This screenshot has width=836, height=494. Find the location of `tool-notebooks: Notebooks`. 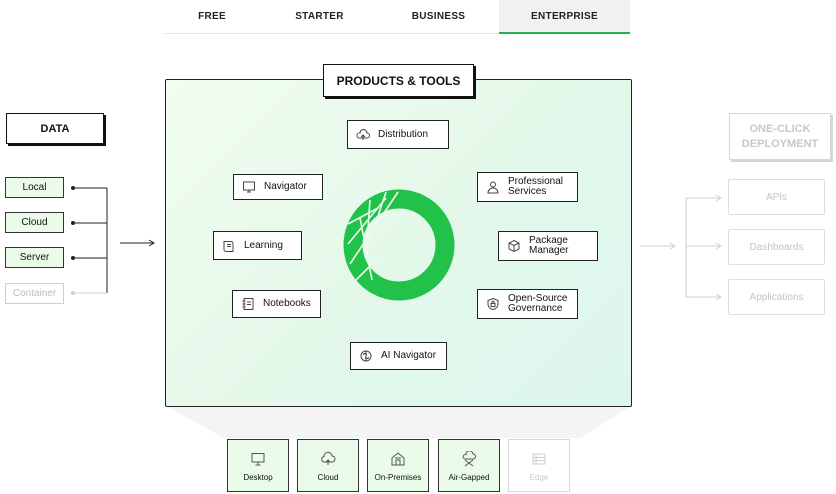

tool-notebooks: Notebooks is located at coordinates (276, 304).